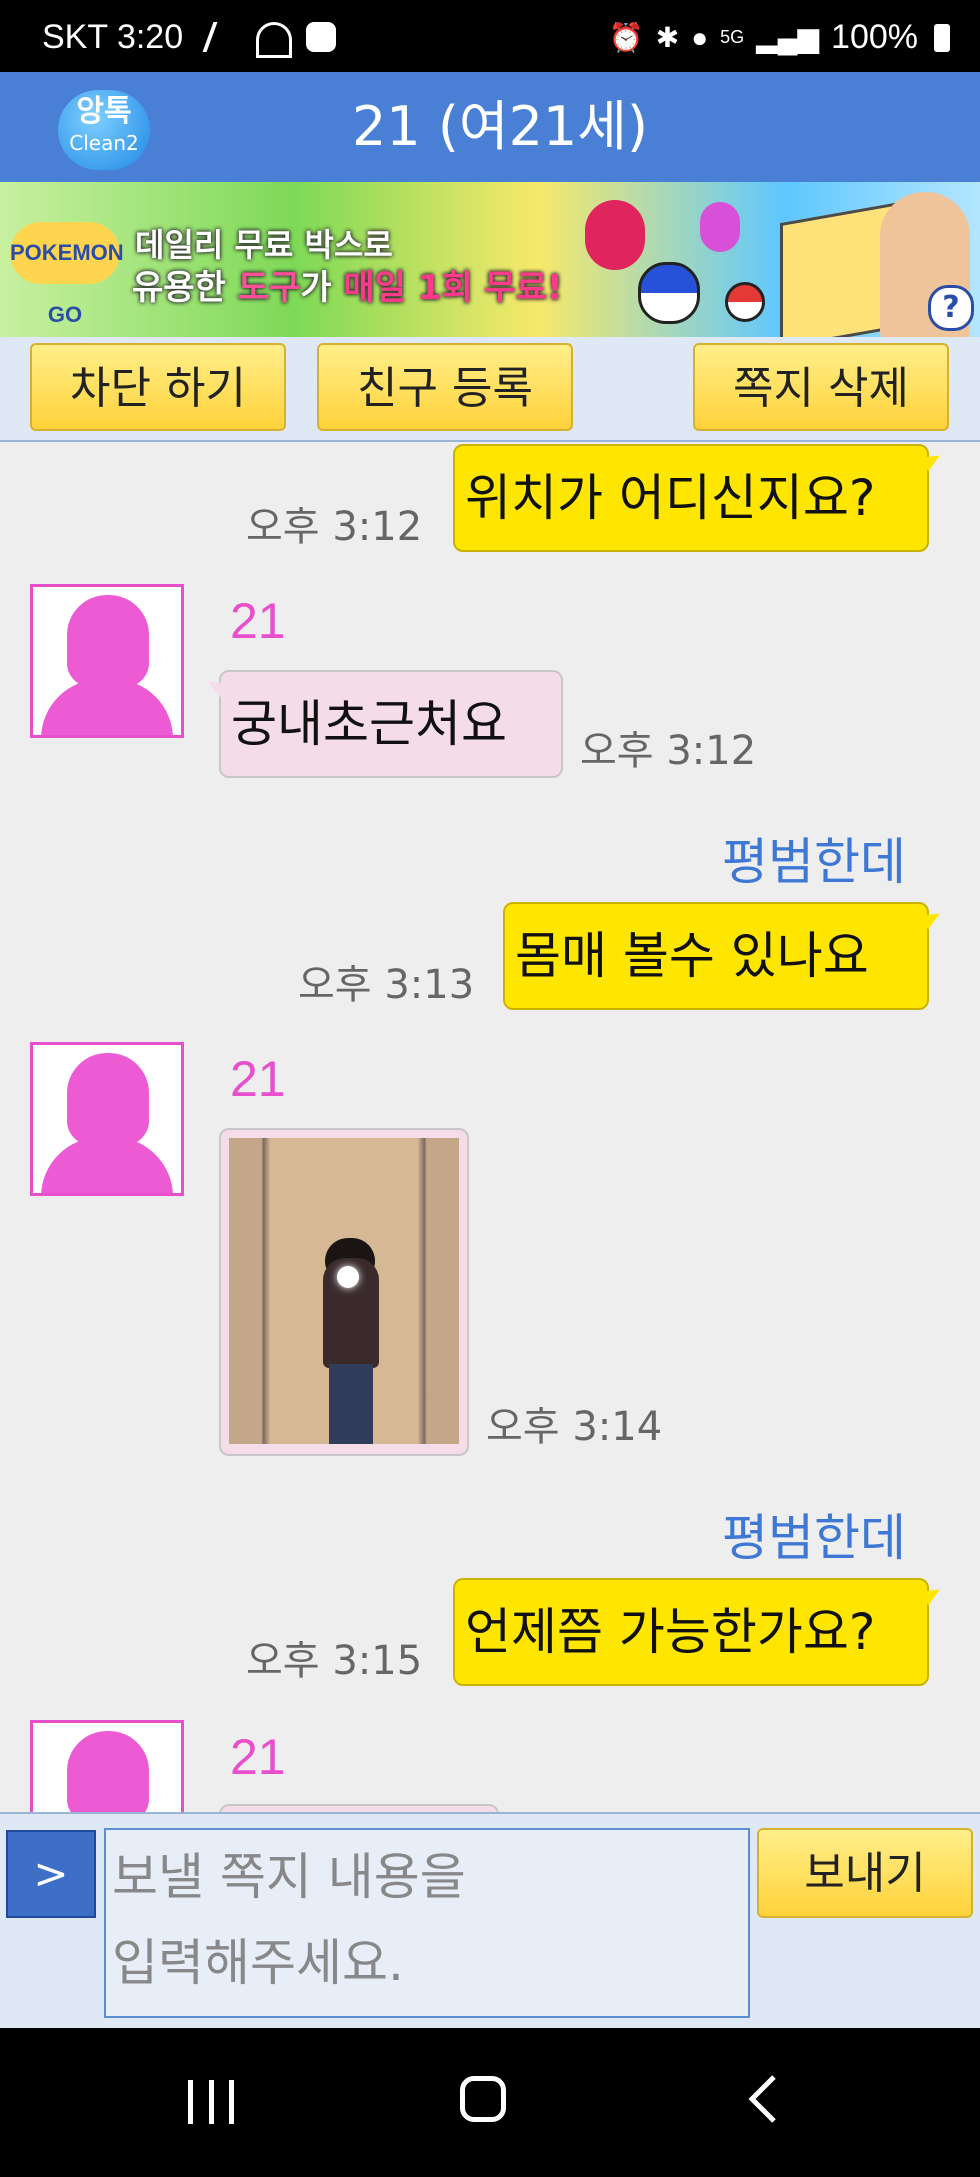 Image resolution: width=980 pixels, height=2177 pixels. I want to click on received-message-bubble, so click(359, 1808).